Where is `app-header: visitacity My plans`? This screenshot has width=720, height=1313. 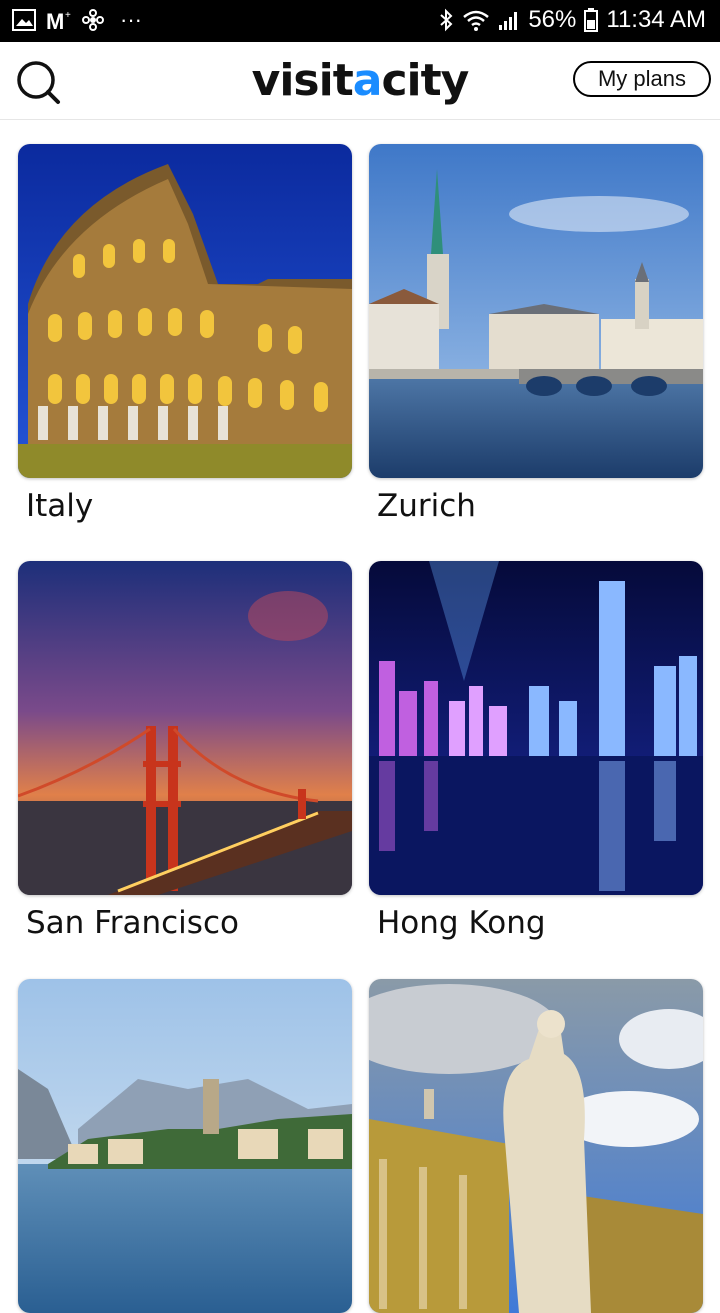
app-header: visitacity My plans is located at coordinates (360, 81).